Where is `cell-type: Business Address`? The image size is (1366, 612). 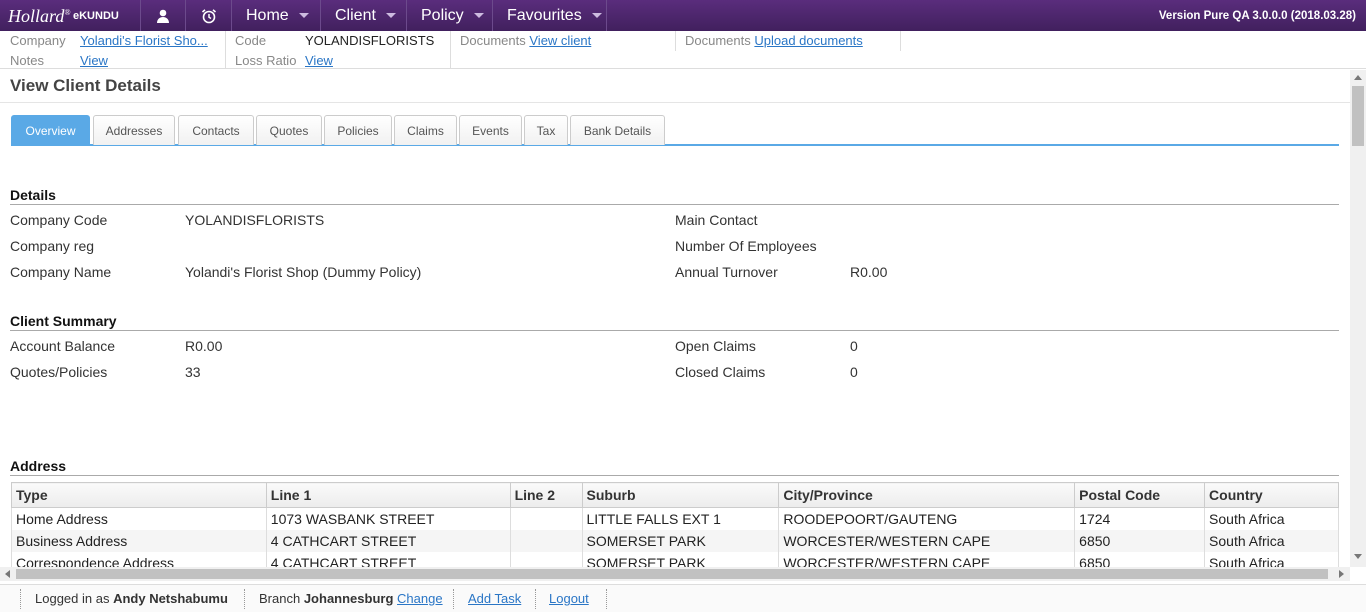
cell-type: Business Address is located at coordinates (139, 540).